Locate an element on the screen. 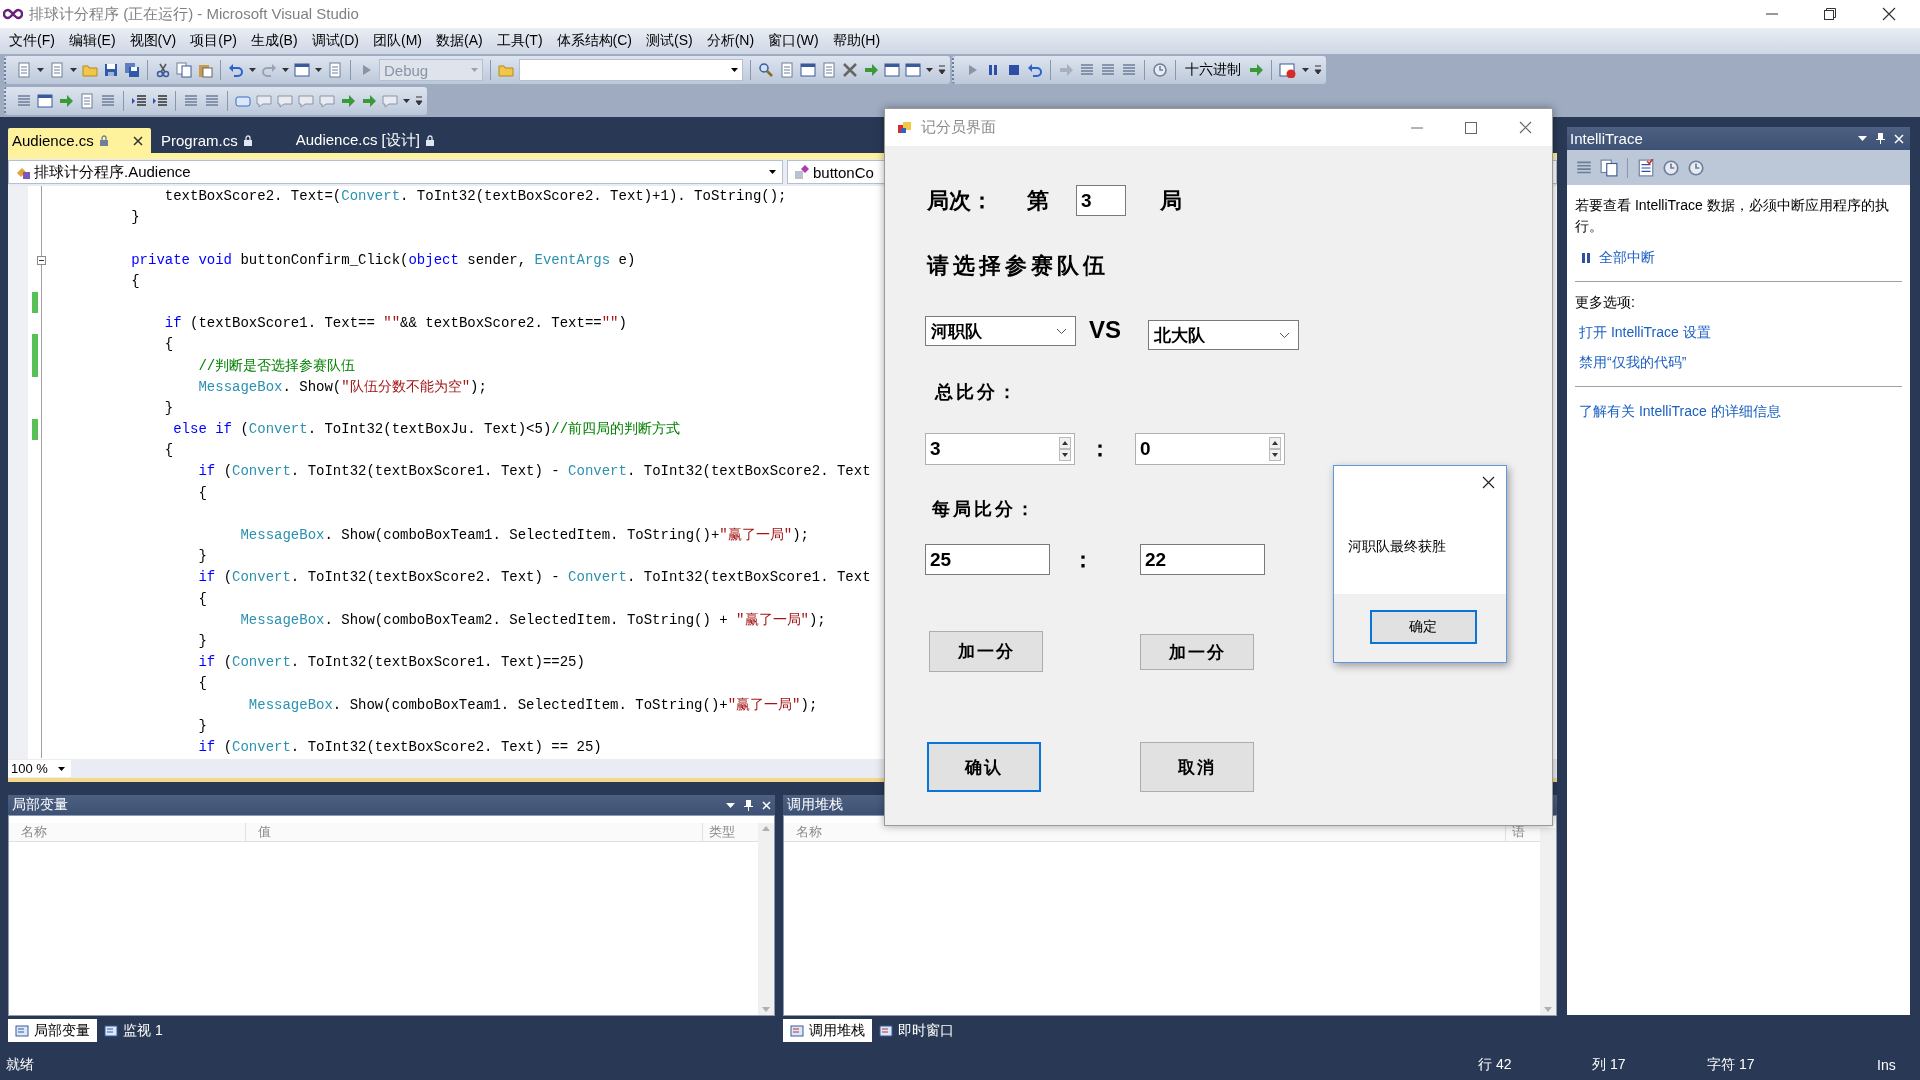 The height and width of the screenshot is (1080, 1920). menu-item: 数据(A) is located at coordinates (459, 41).